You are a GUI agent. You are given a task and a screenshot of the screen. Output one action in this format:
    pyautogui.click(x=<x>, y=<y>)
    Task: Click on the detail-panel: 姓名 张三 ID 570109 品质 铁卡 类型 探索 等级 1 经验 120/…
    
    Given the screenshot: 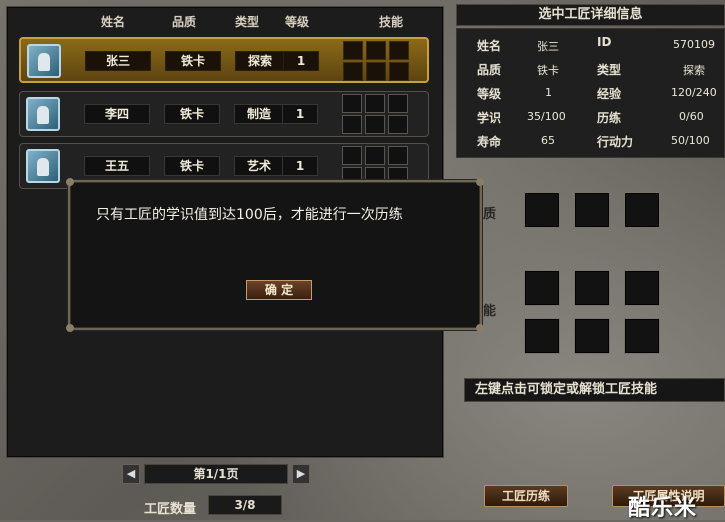 What is the action you would take?
    pyautogui.click(x=590, y=93)
    